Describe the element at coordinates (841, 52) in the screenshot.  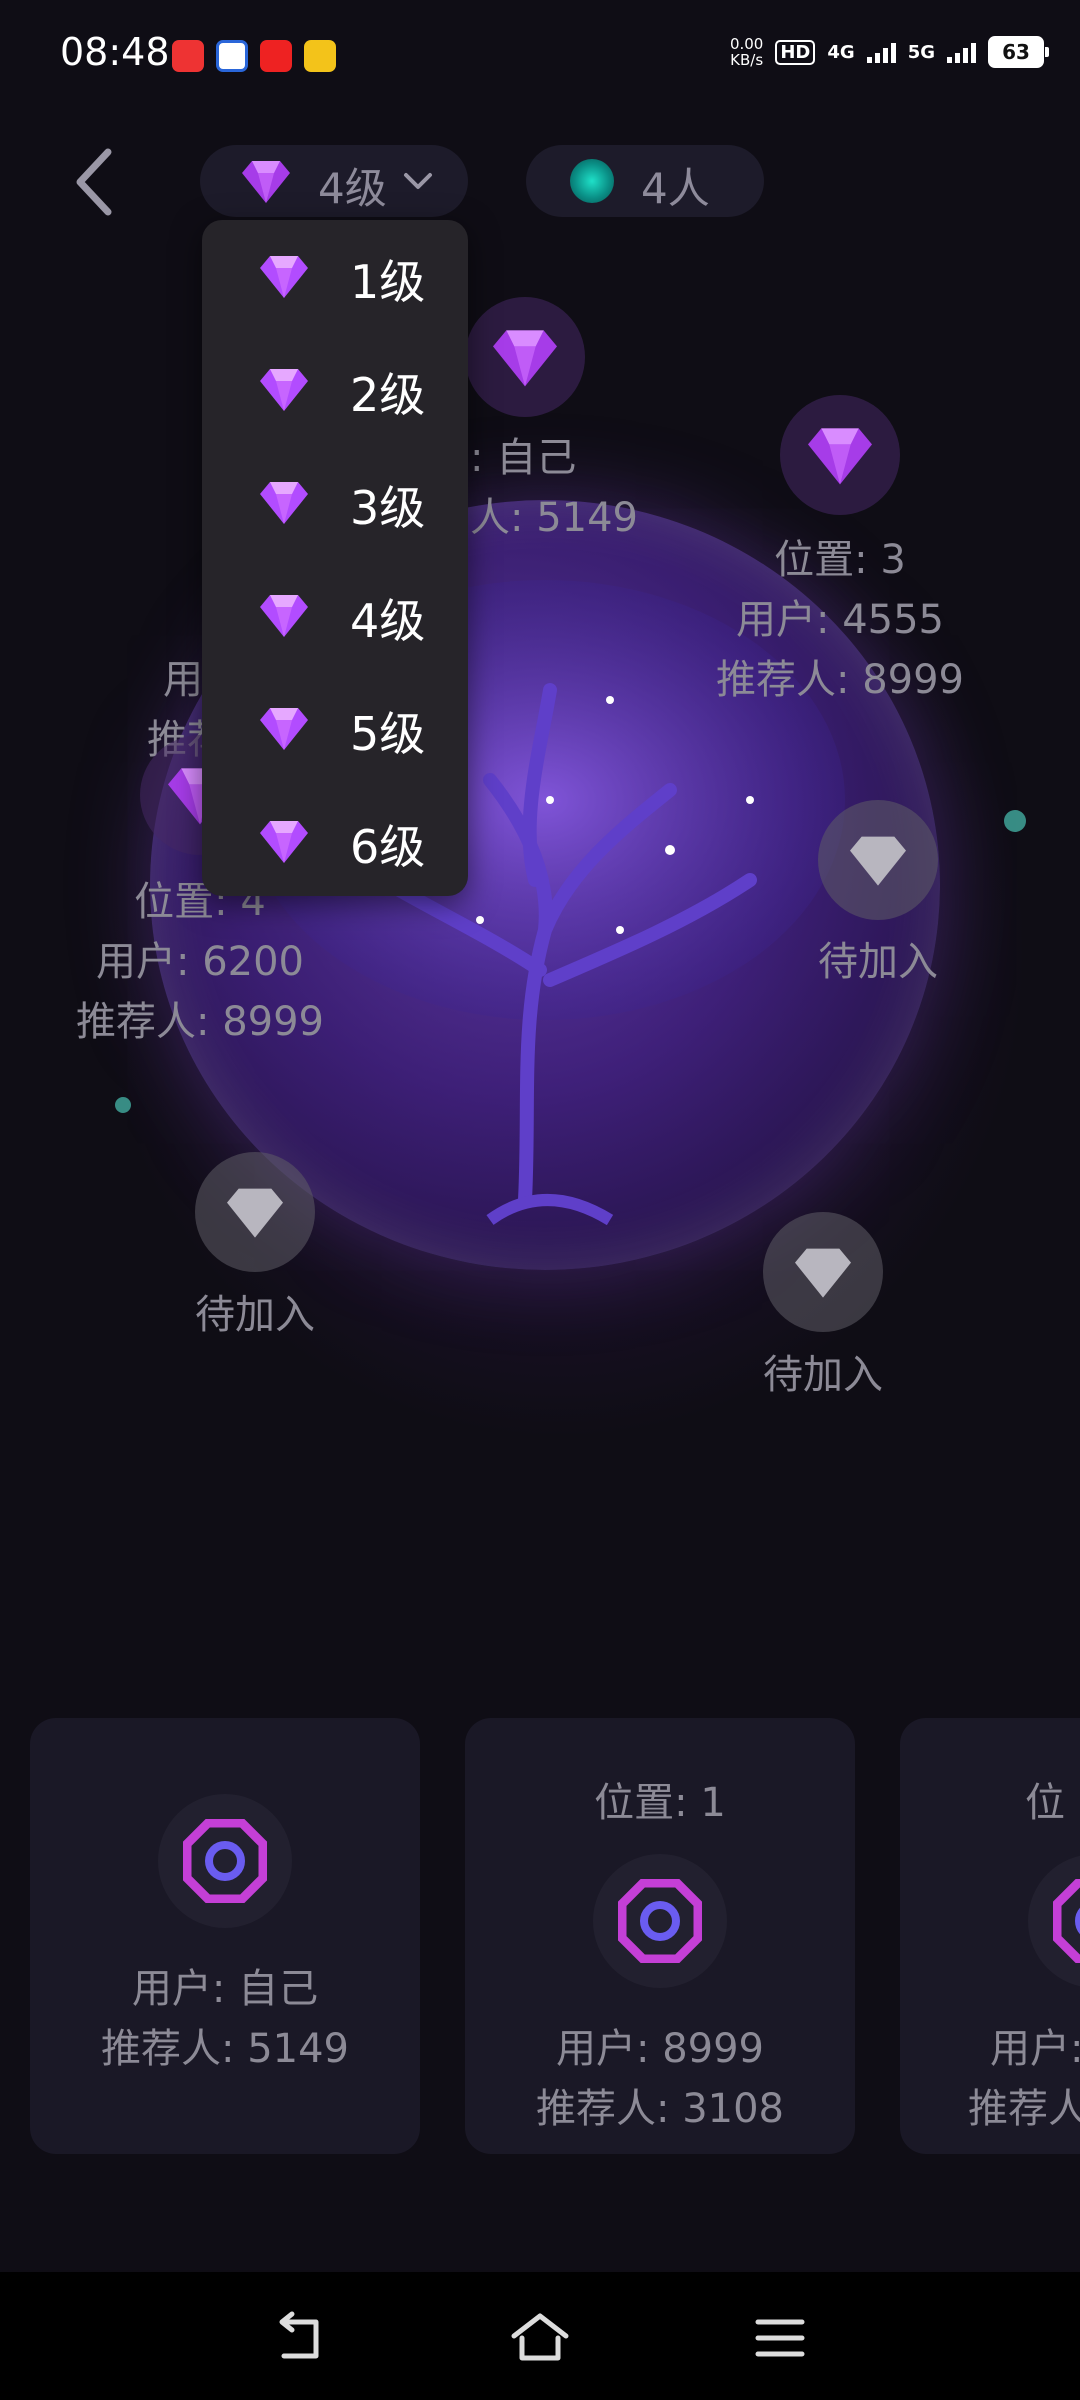
I see `network-4g: 4G` at that location.